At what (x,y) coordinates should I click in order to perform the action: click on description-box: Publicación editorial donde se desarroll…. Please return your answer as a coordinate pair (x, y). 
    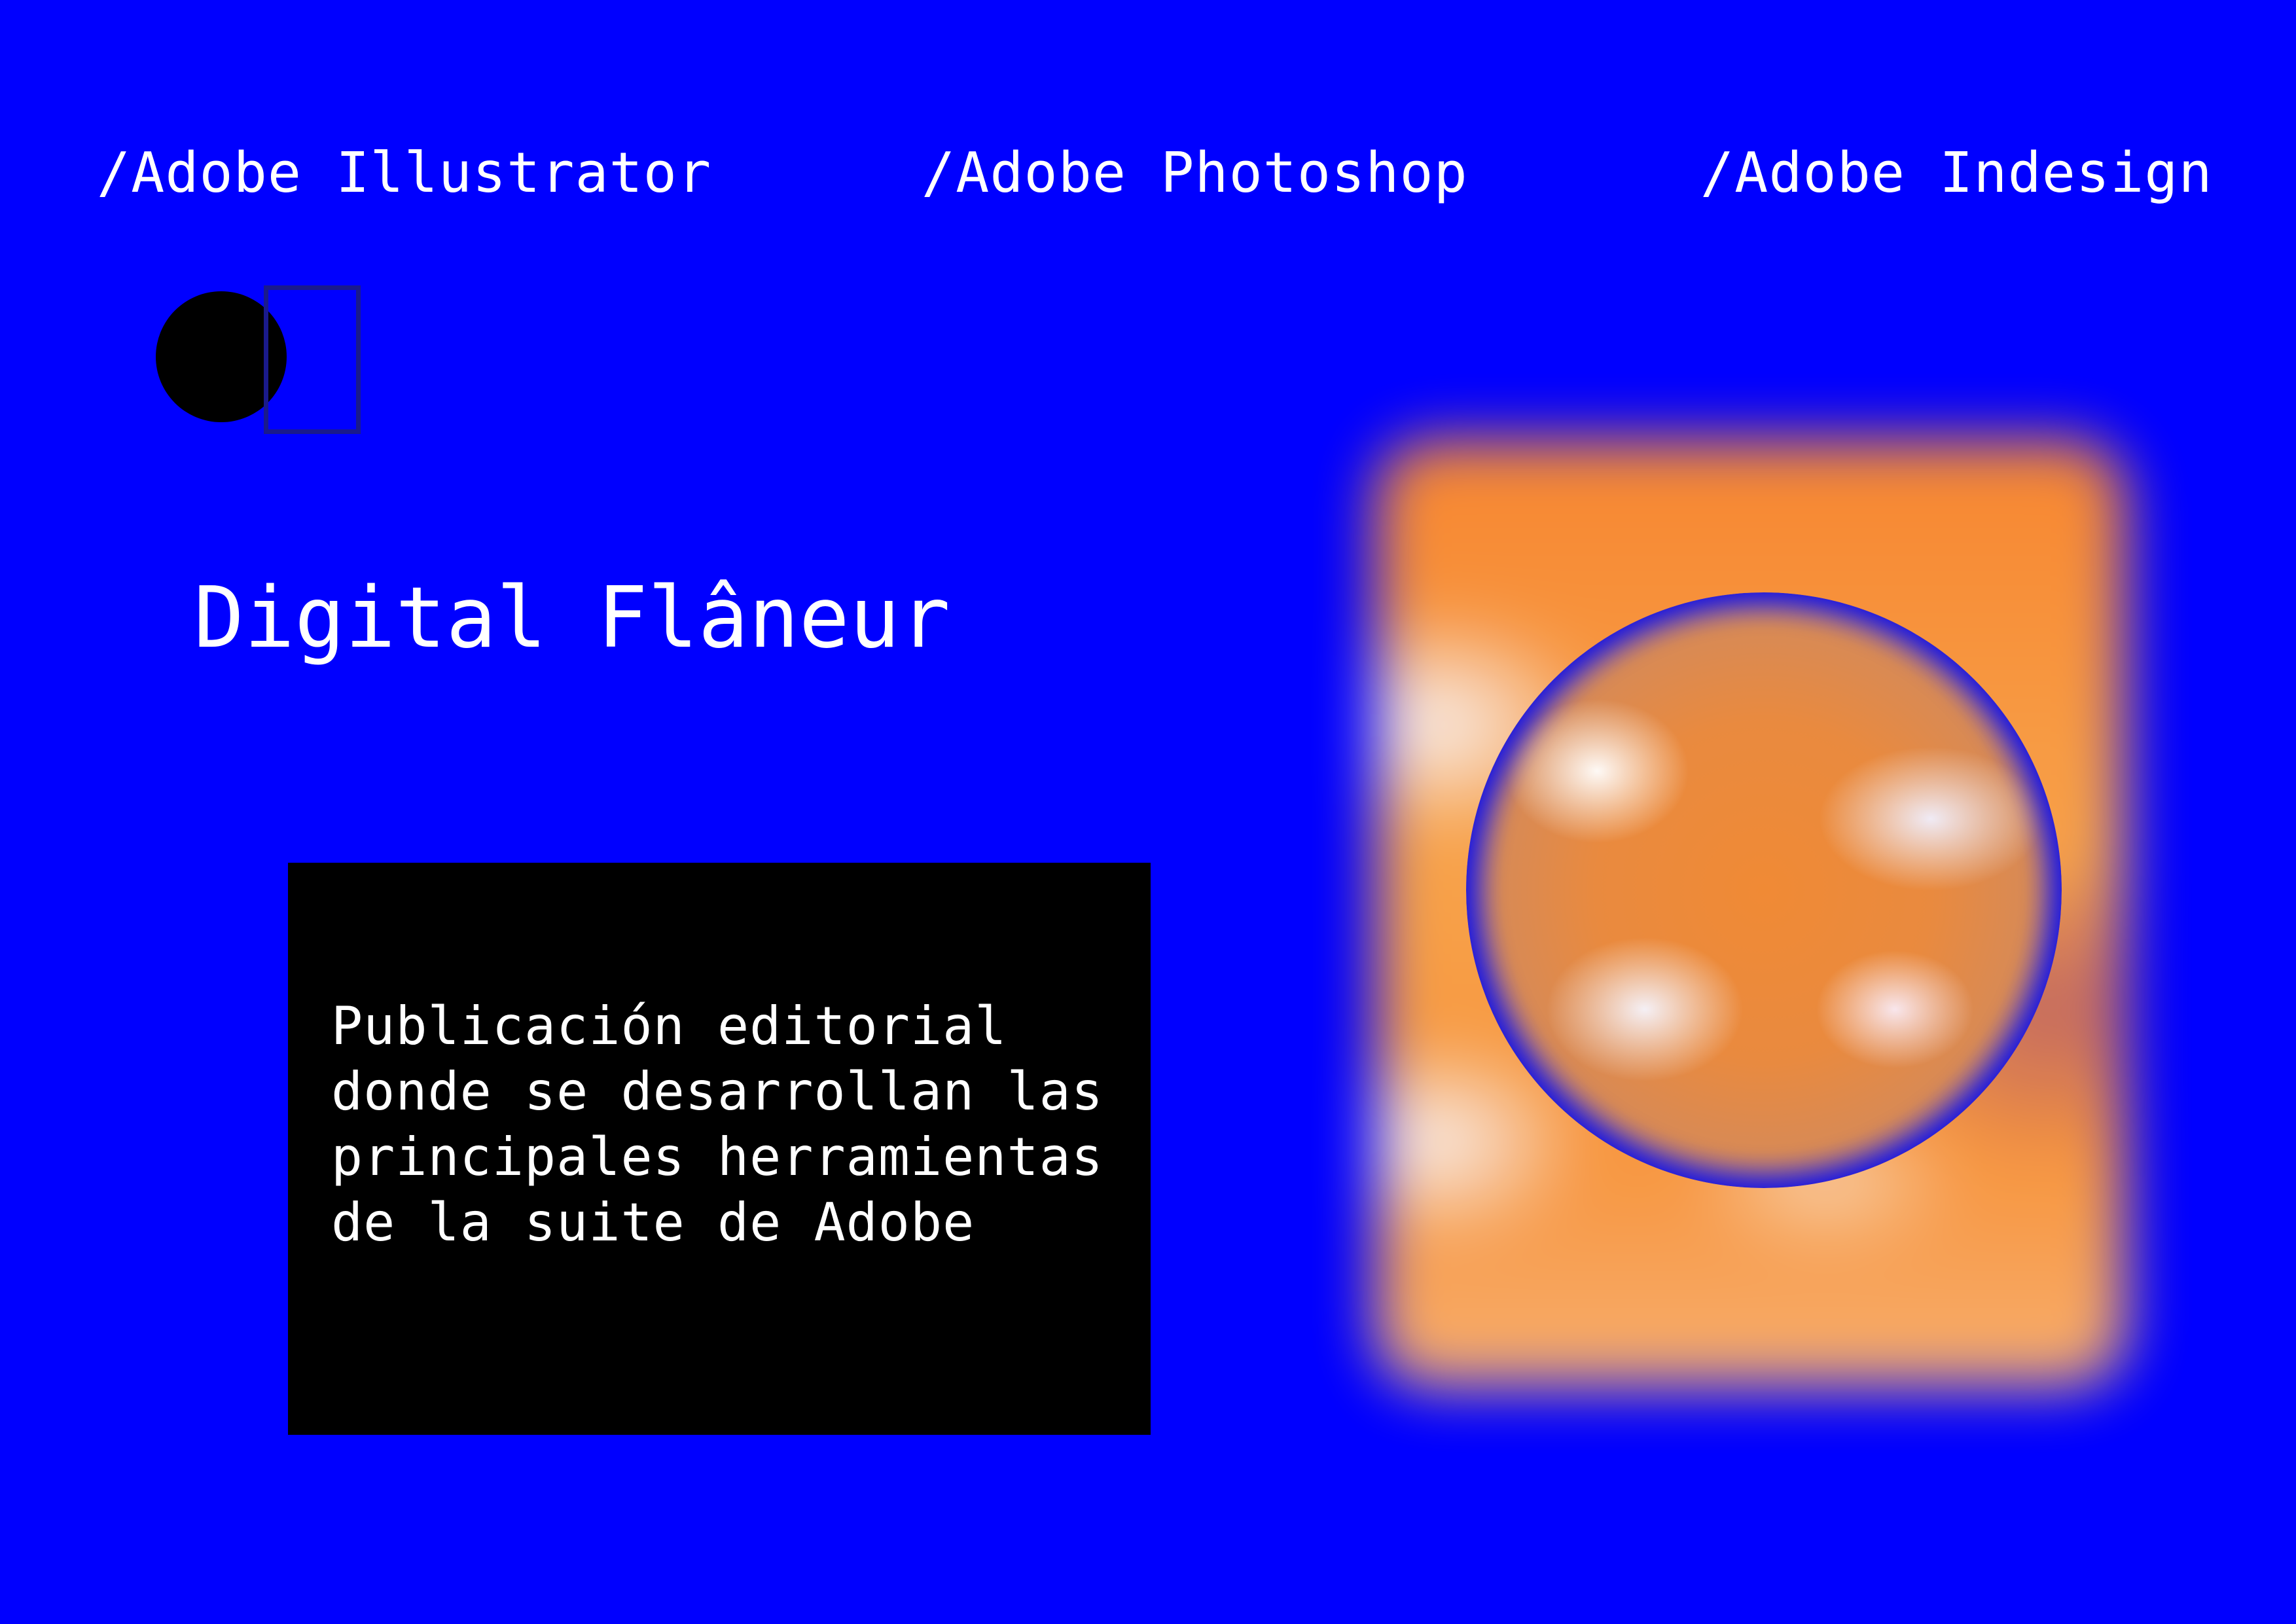
    Looking at the image, I should click on (719, 1149).